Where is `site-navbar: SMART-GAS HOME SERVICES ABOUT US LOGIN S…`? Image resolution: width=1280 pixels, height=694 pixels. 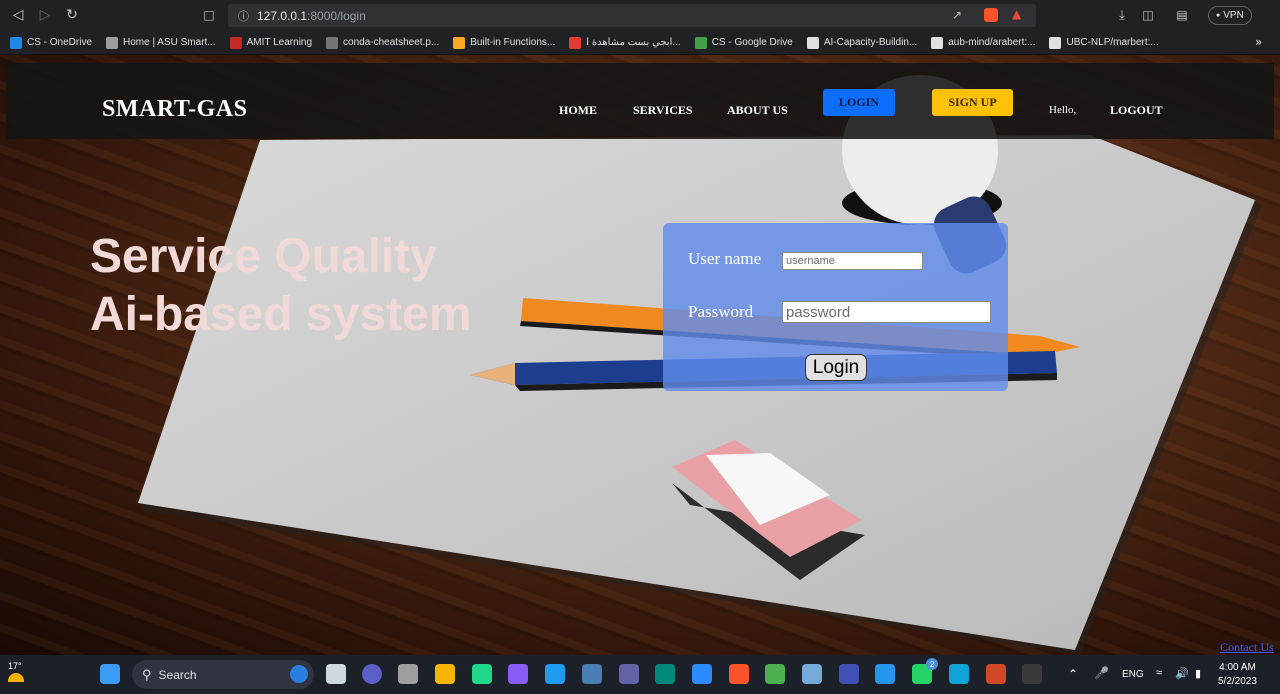
site-navbar: SMART-GAS HOME SERVICES ABOUT US LOGIN S… is located at coordinates (640, 101).